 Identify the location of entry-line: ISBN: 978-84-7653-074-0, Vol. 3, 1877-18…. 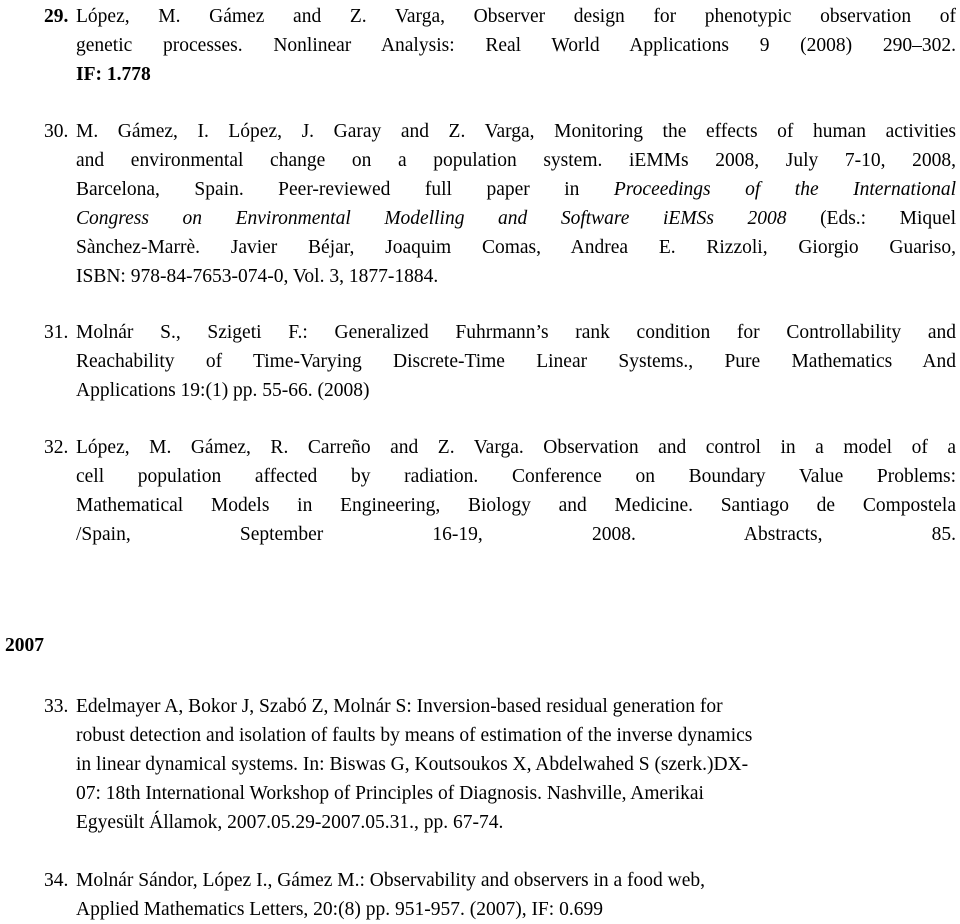
(516, 276).